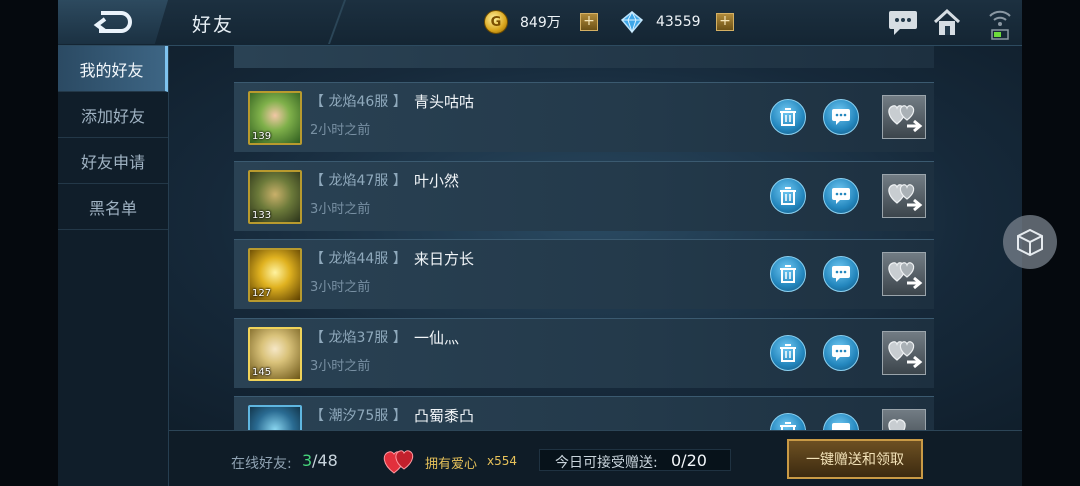 This screenshot has width=1080, height=486. Describe the element at coordinates (262, 215) in the screenshot. I see `level-badge: 133` at that location.